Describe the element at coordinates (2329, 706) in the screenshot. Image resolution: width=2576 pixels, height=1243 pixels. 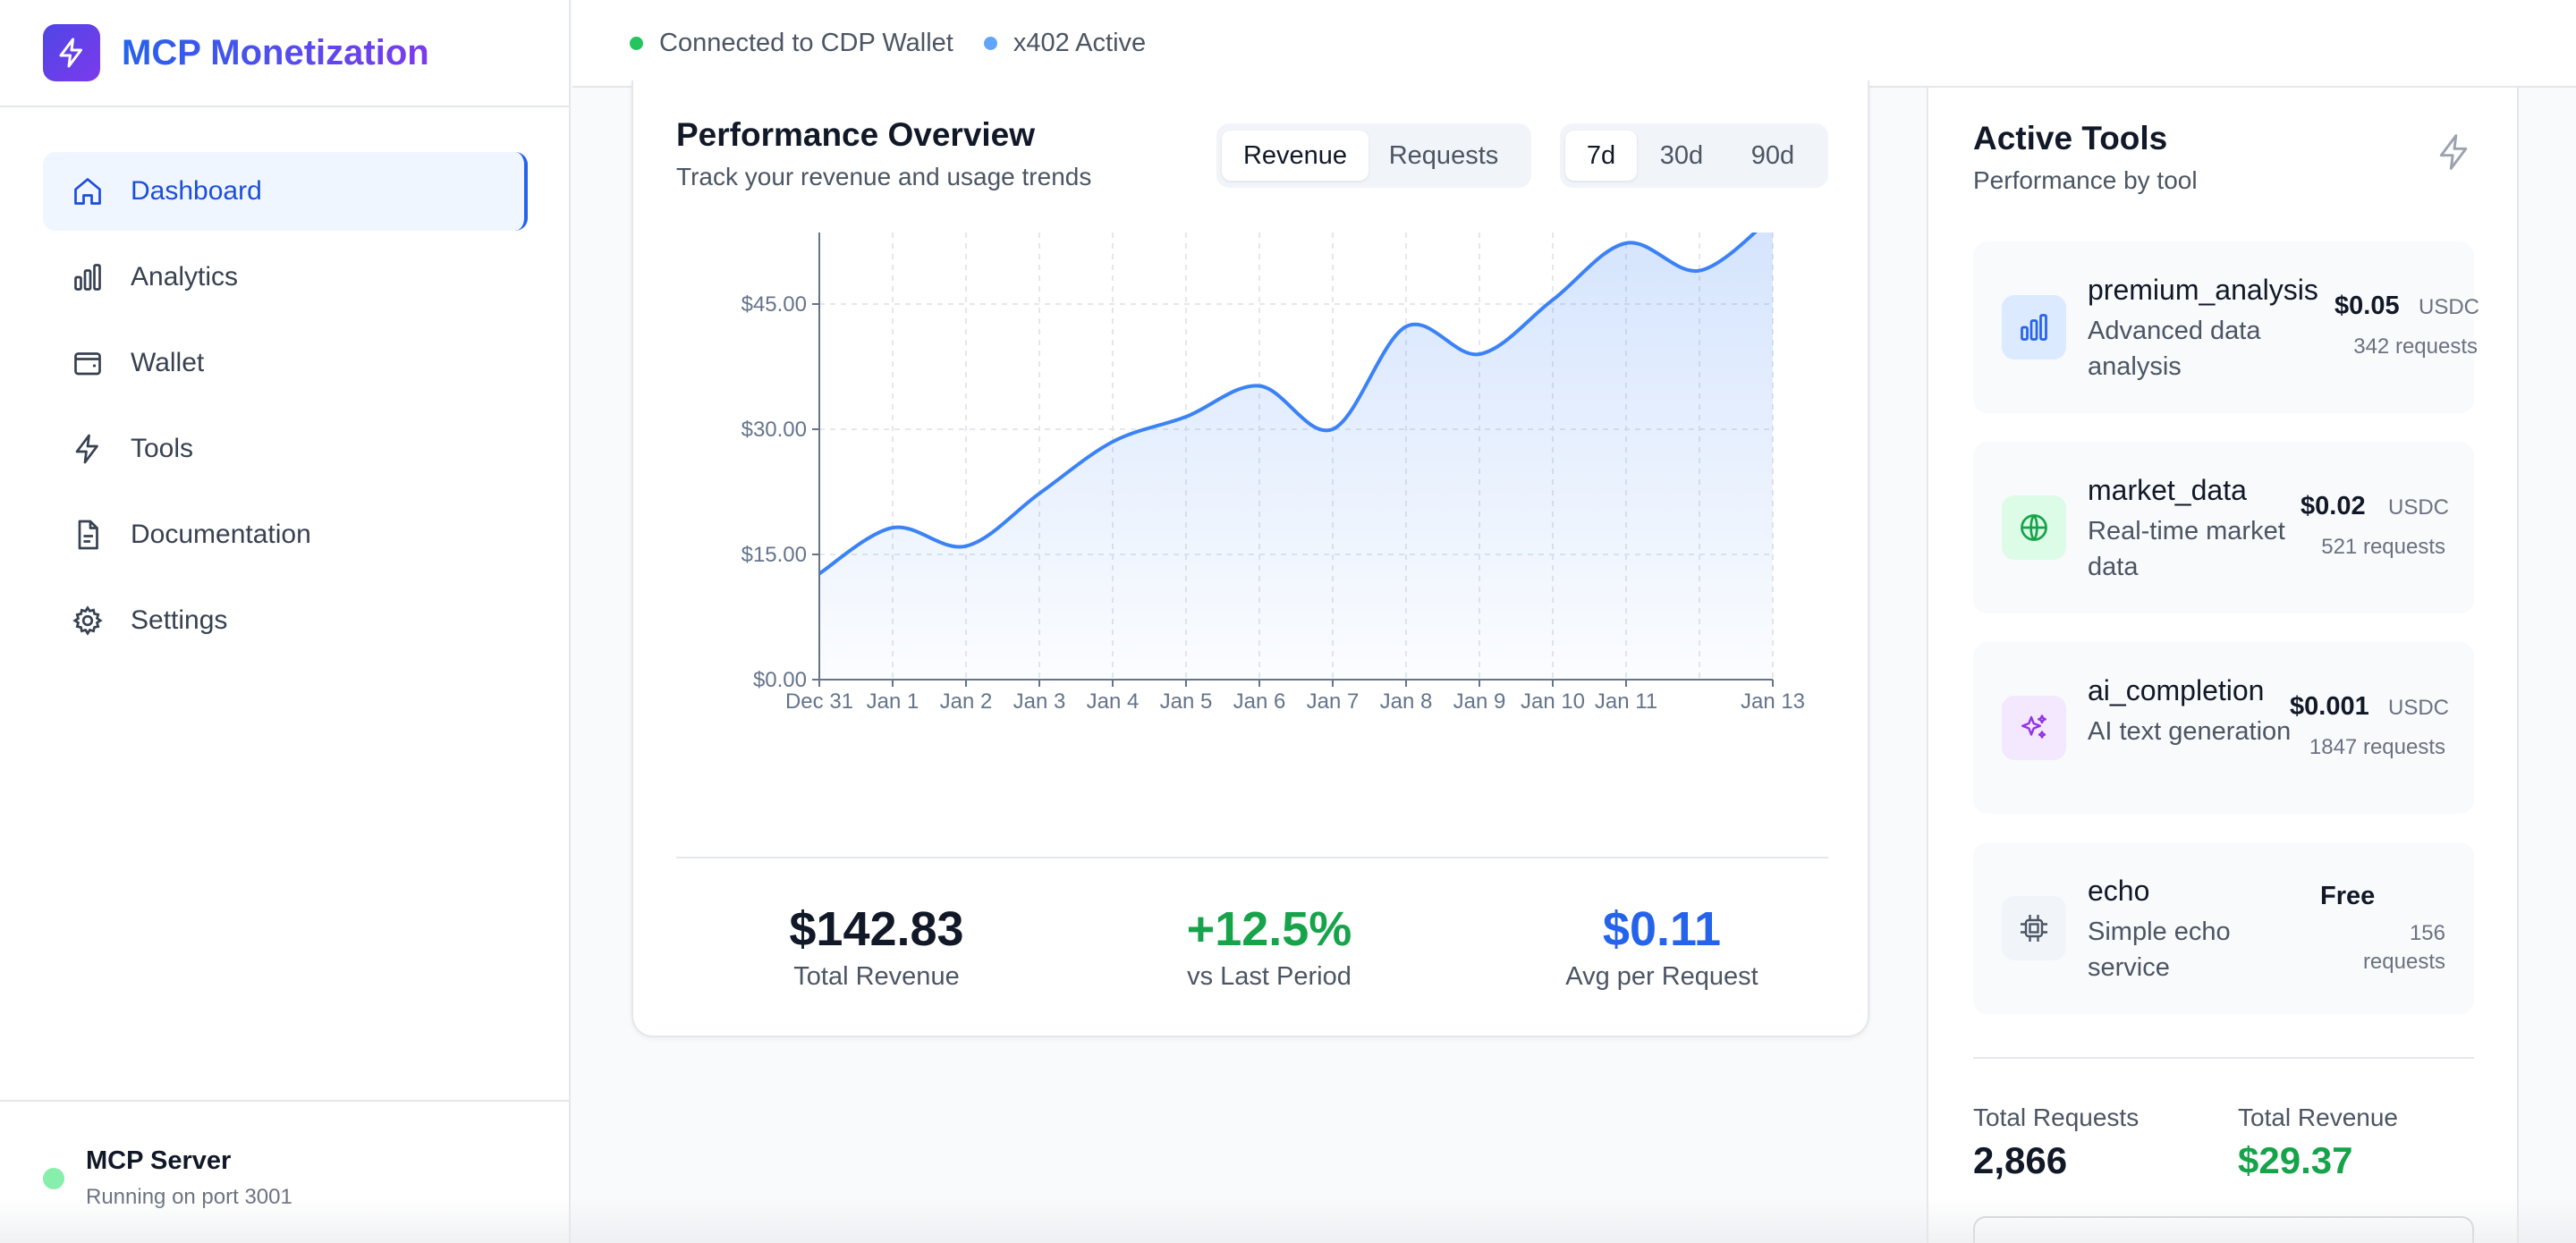
I see `tool-price: $0.001` at that location.